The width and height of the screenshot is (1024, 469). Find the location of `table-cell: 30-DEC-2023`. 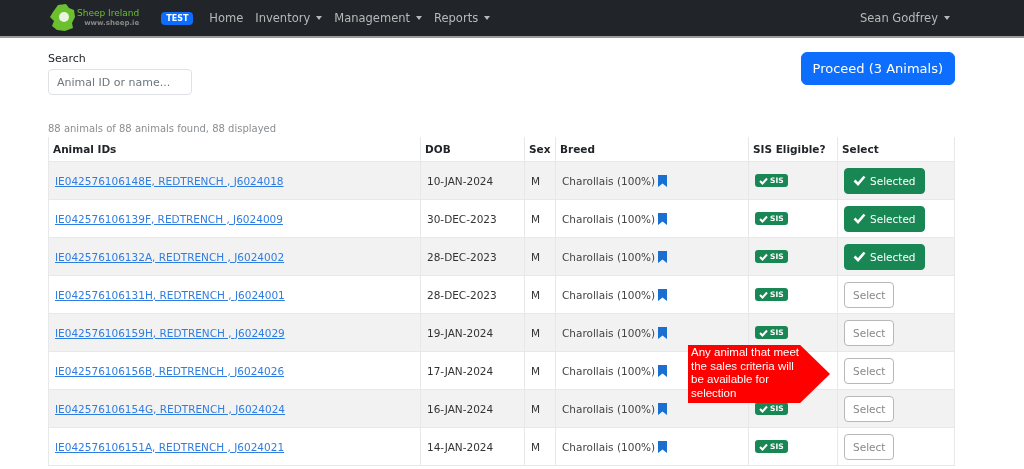

table-cell: 30-DEC-2023 is located at coordinates (472, 218).